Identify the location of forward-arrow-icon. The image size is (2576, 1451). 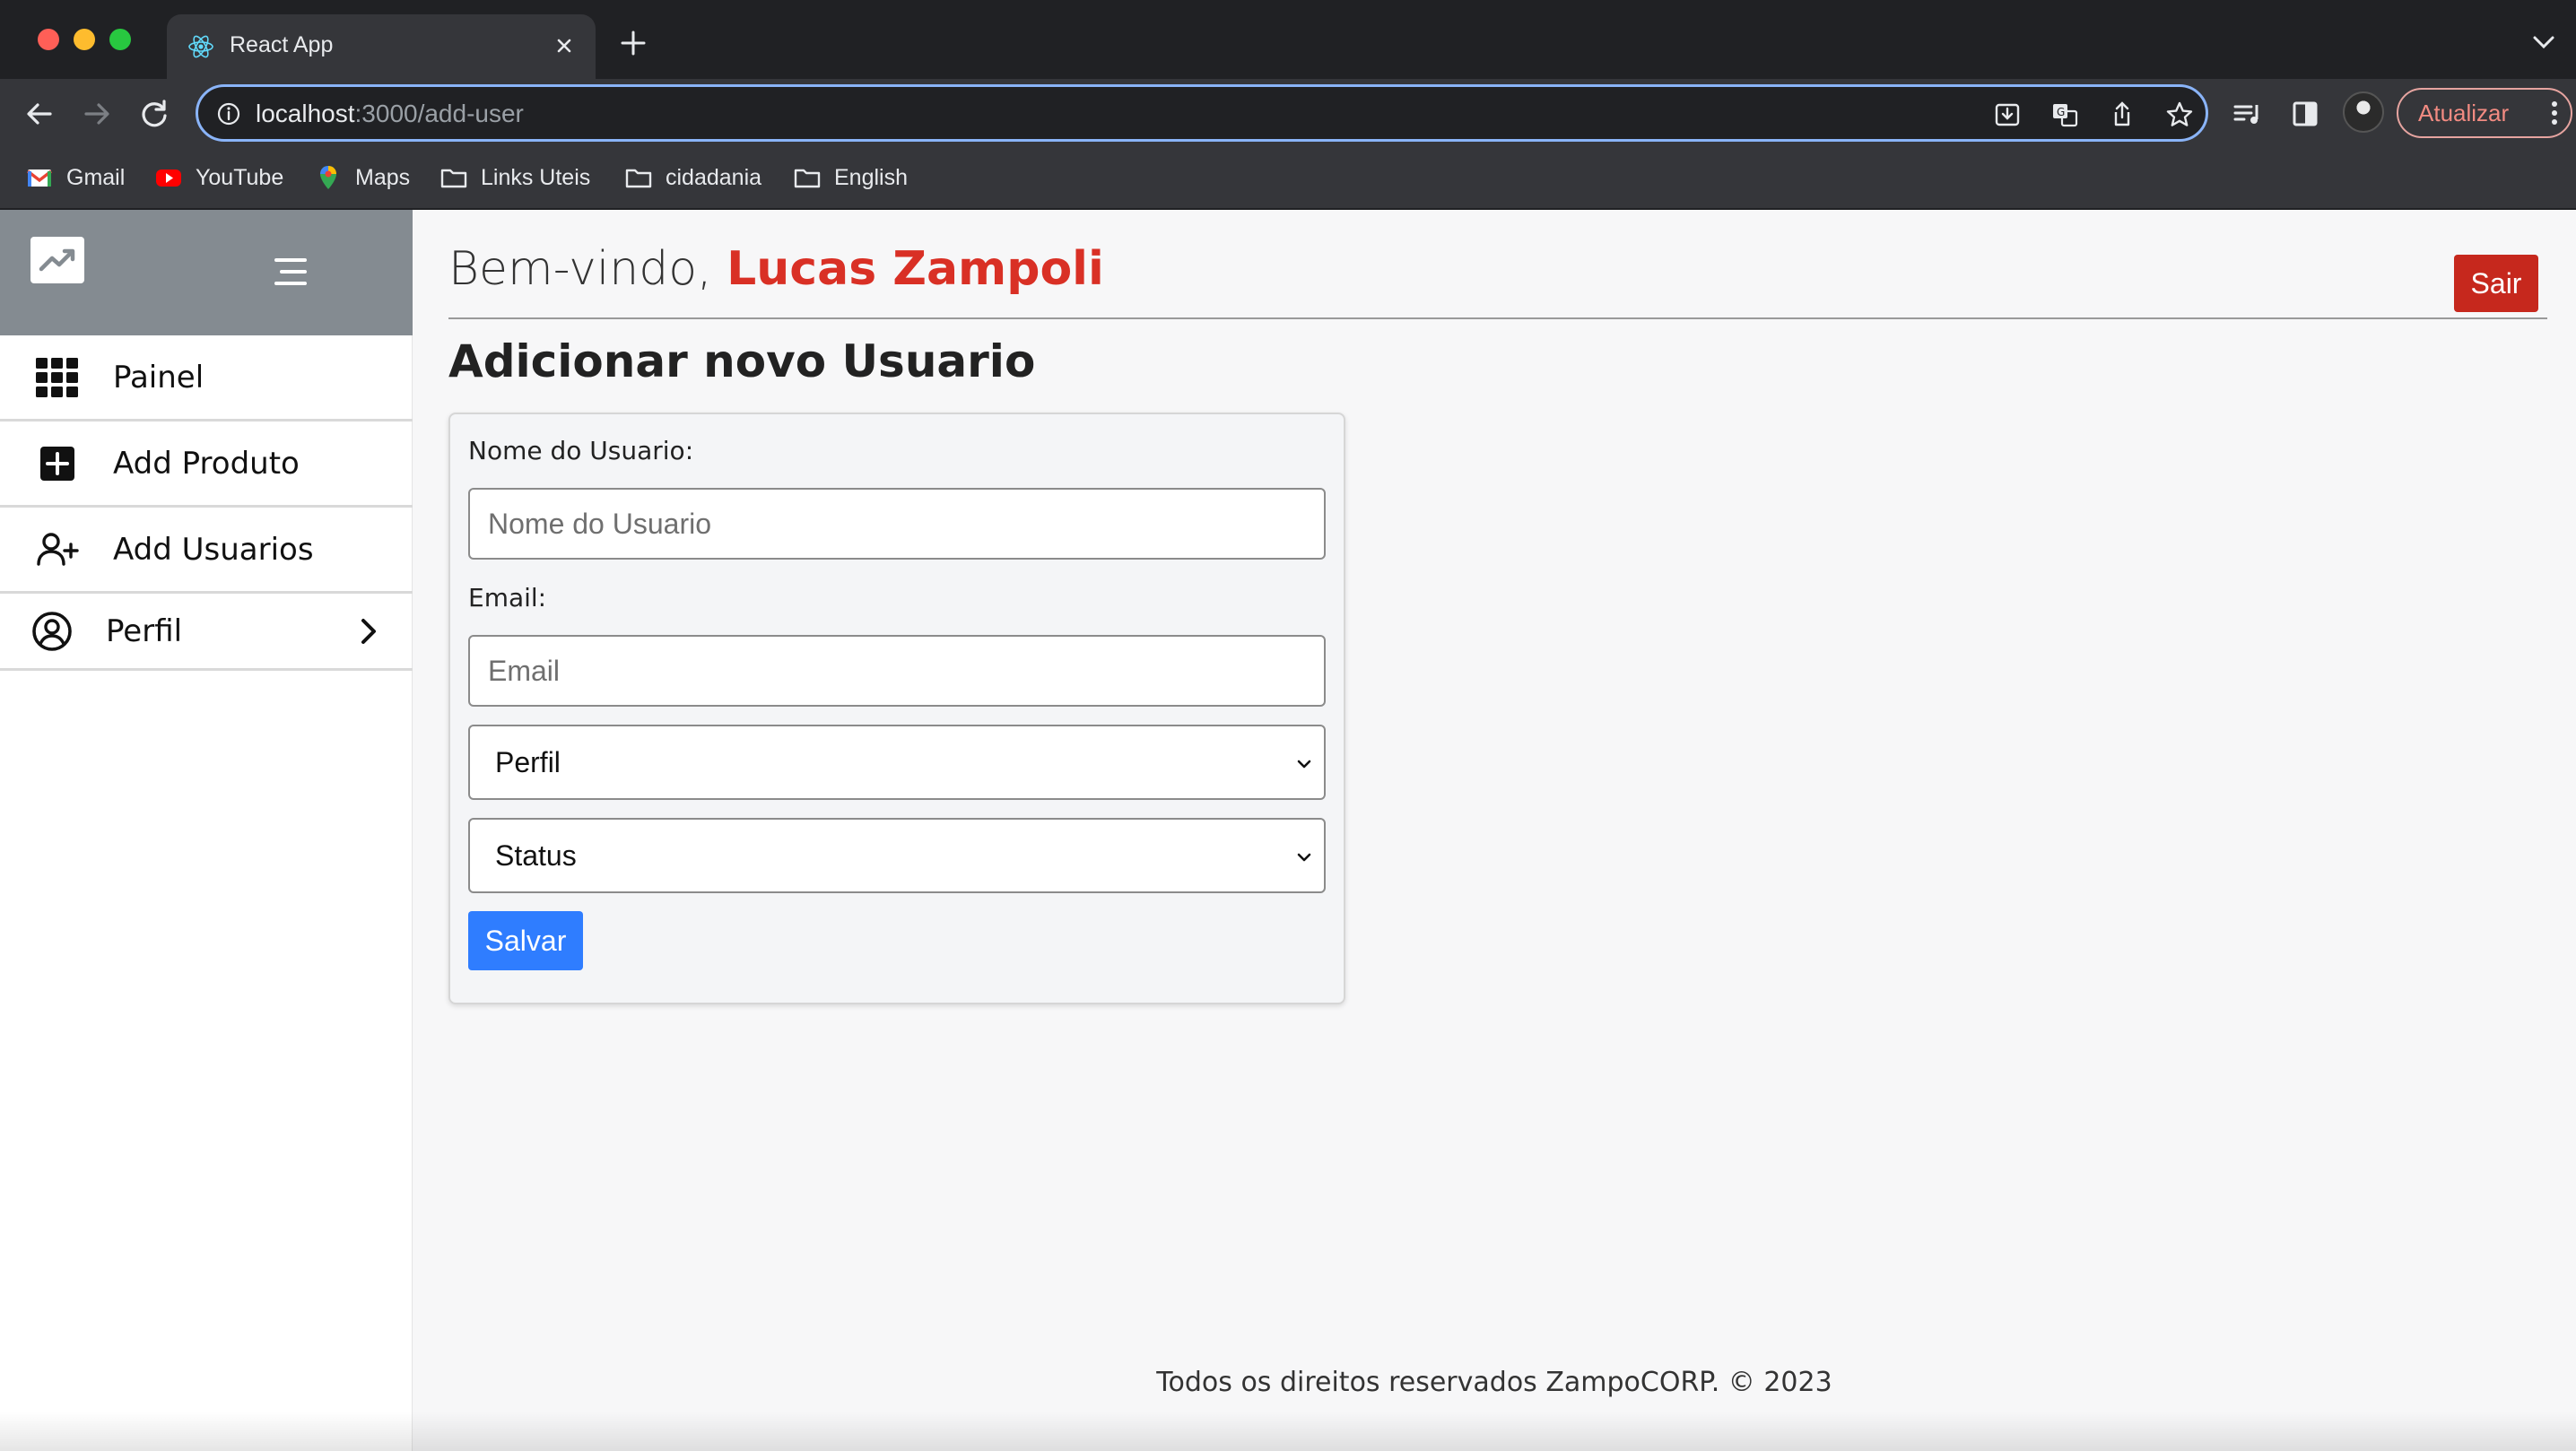
(97, 114).